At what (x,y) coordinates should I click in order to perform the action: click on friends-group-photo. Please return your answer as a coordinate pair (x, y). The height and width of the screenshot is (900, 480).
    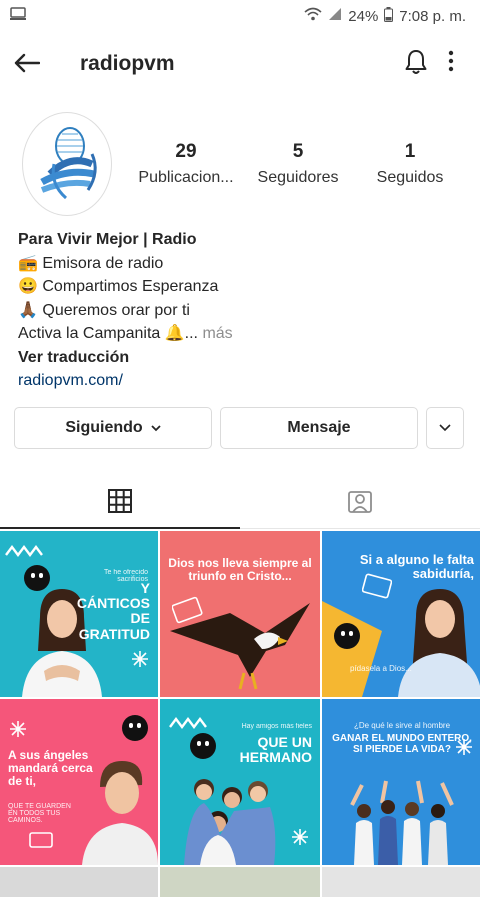
    Looking at the image, I should click on (230, 821).